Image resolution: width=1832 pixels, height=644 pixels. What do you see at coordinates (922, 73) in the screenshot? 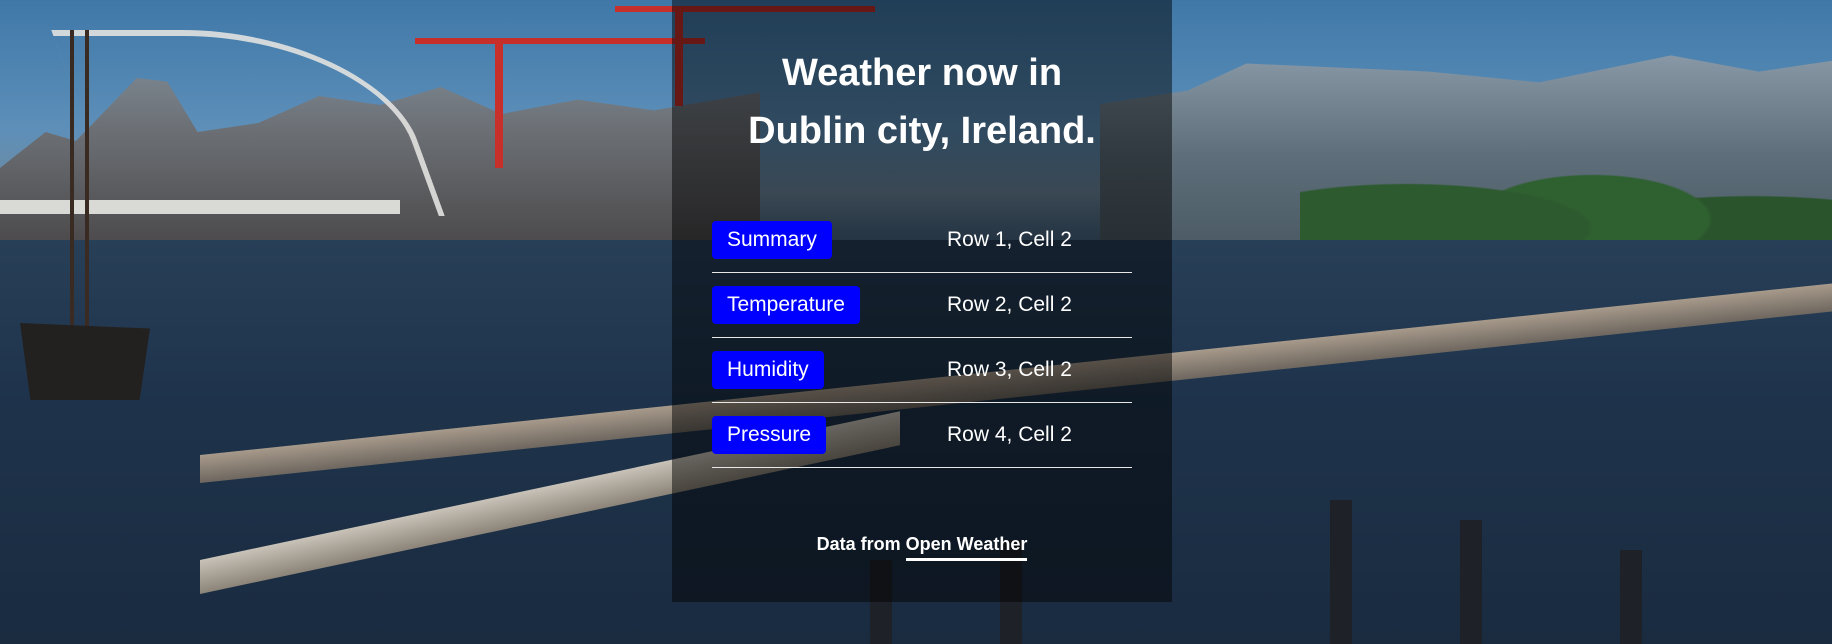
I see `title-line-1: Weather now in` at bounding box center [922, 73].